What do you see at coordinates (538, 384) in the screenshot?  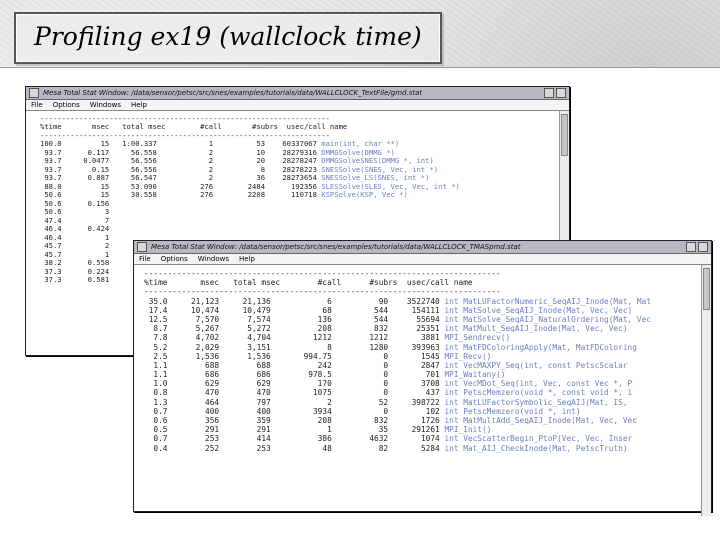 I see `row-function-name: int VecMDot_Seq(int, Vec, const Vec *, P` at bounding box center [538, 384].